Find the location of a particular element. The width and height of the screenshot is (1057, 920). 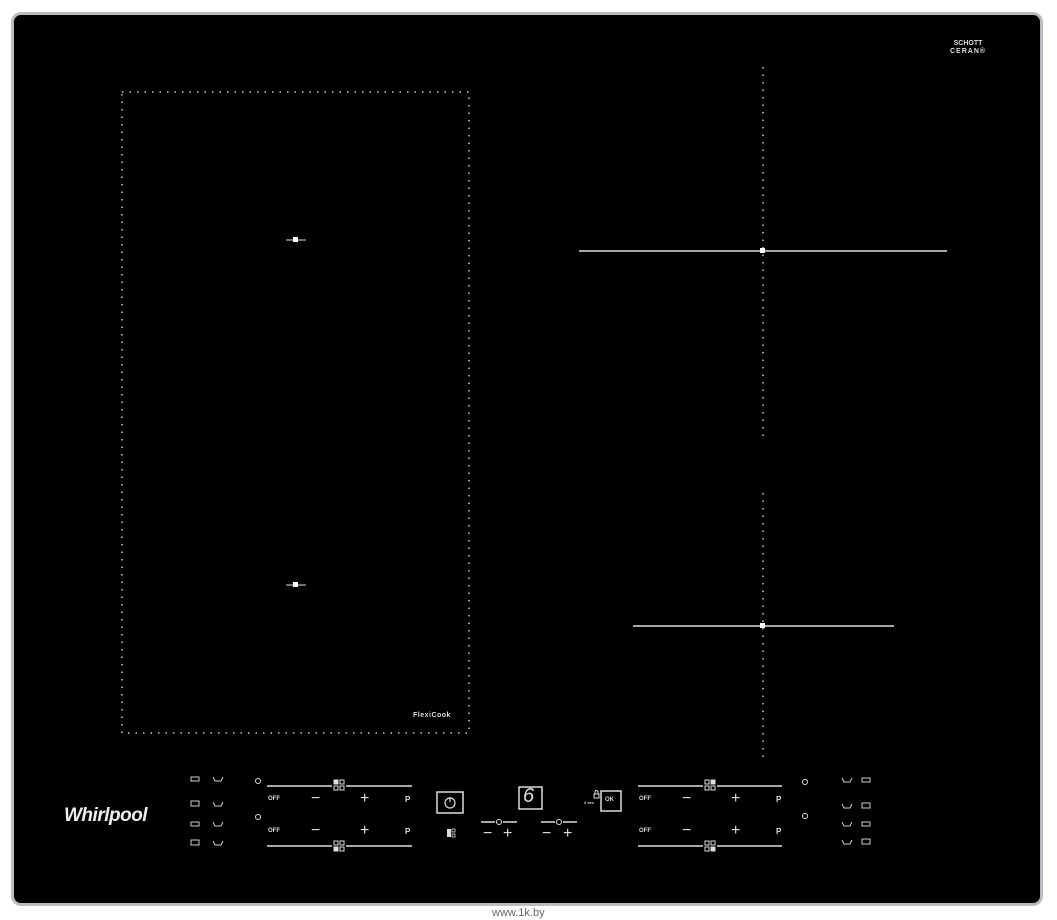

schott-ceran-logo: SCHOTT CERAN® is located at coordinates (968, 47).